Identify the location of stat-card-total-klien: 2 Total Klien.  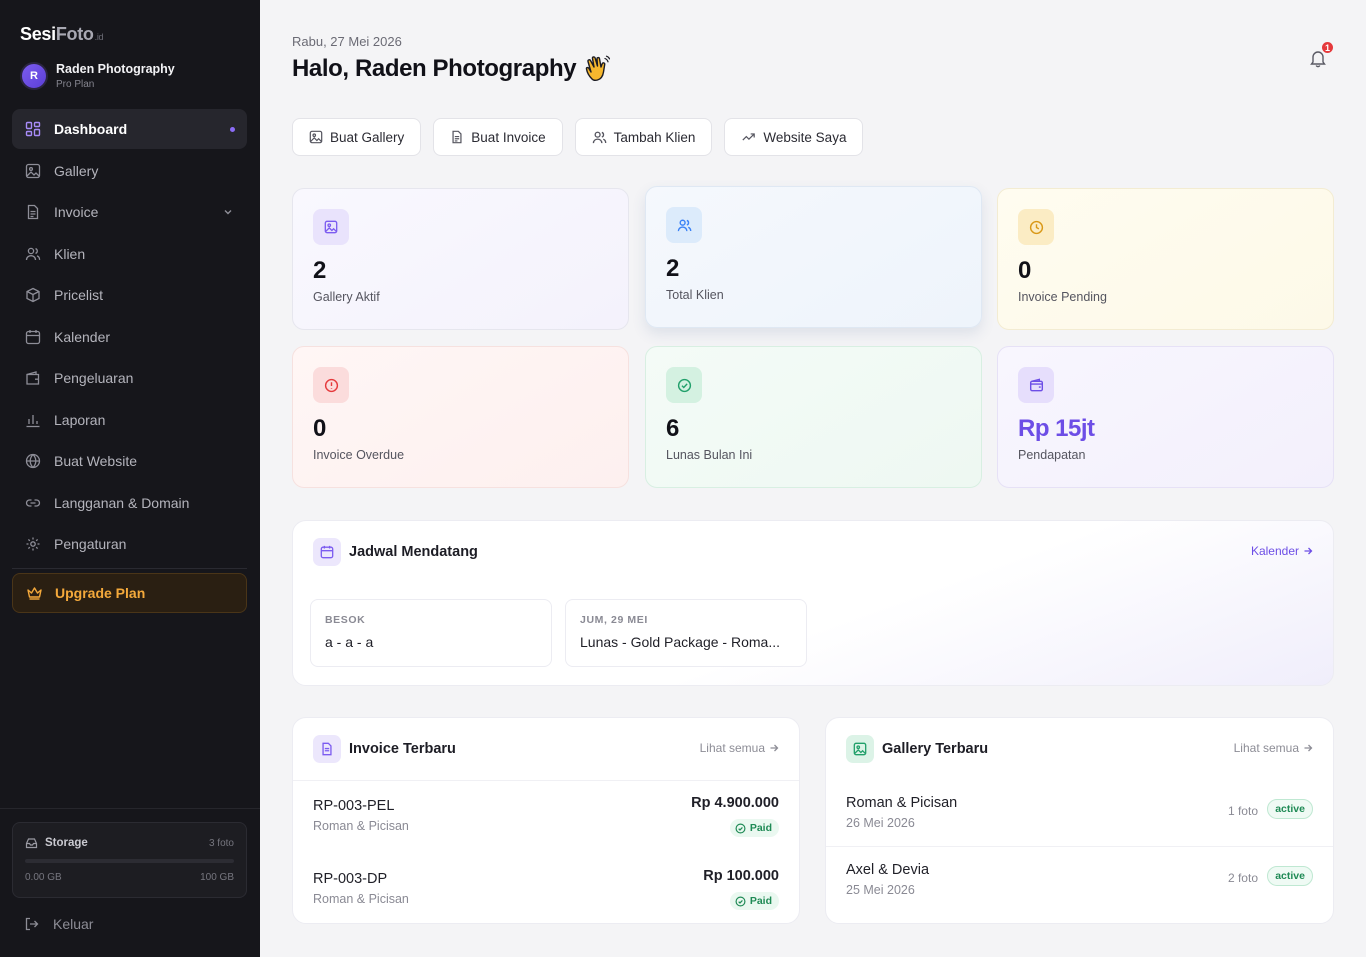
(813, 257).